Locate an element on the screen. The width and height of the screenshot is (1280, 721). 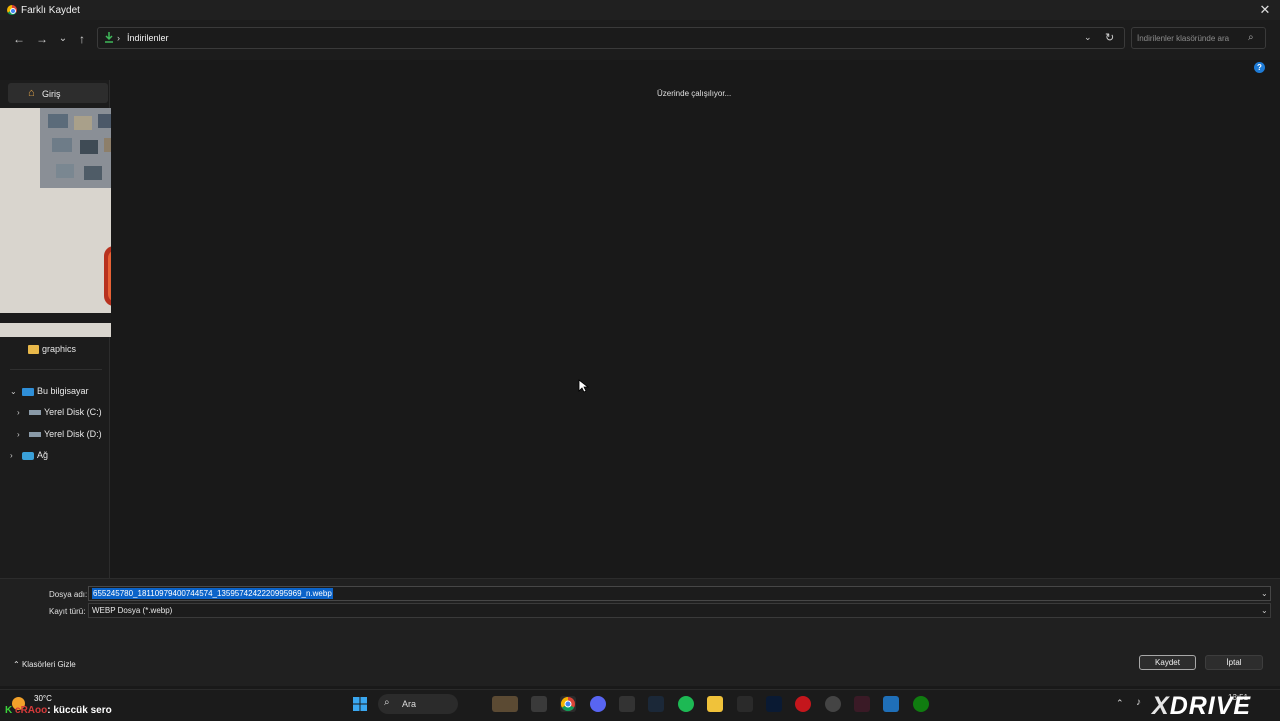
task-view-icon is located at coordinates (539, 704).